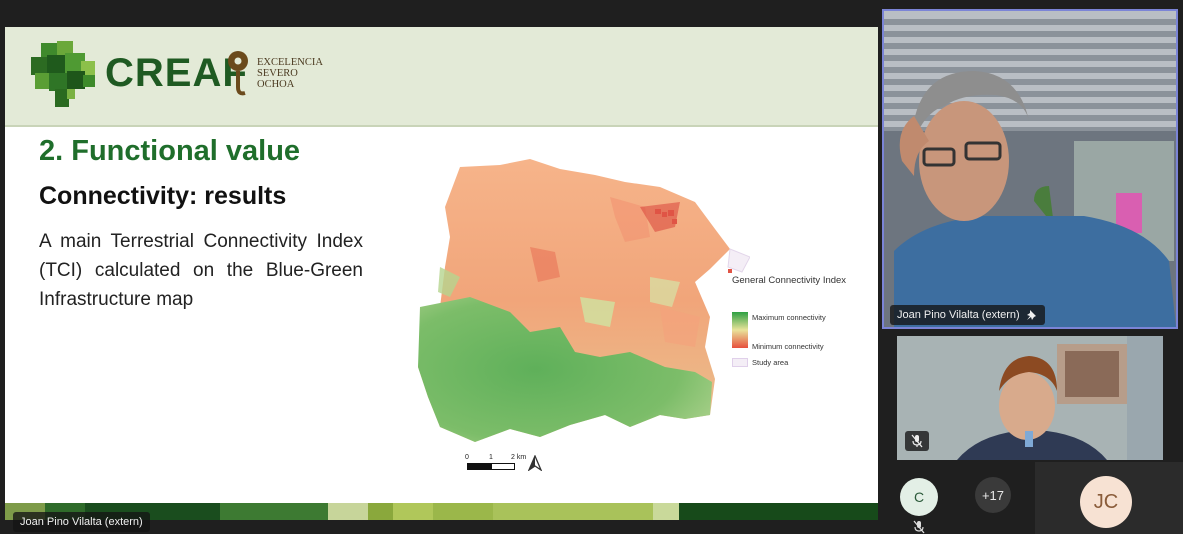  I want to click on avatar-c: C, so click(919, 497).